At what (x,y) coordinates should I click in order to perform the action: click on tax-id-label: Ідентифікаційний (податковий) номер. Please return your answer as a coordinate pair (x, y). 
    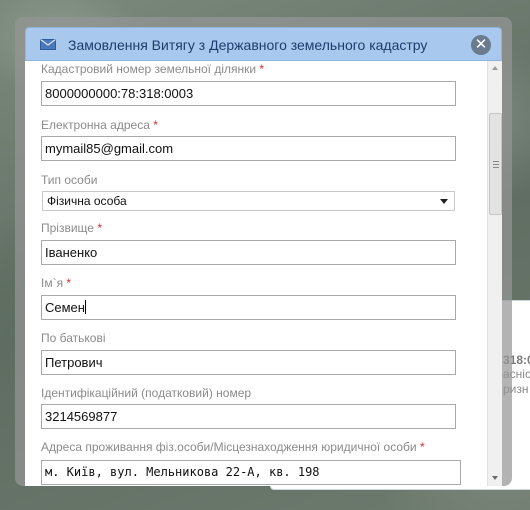
    Looking at the image, I should click on (146, 393).